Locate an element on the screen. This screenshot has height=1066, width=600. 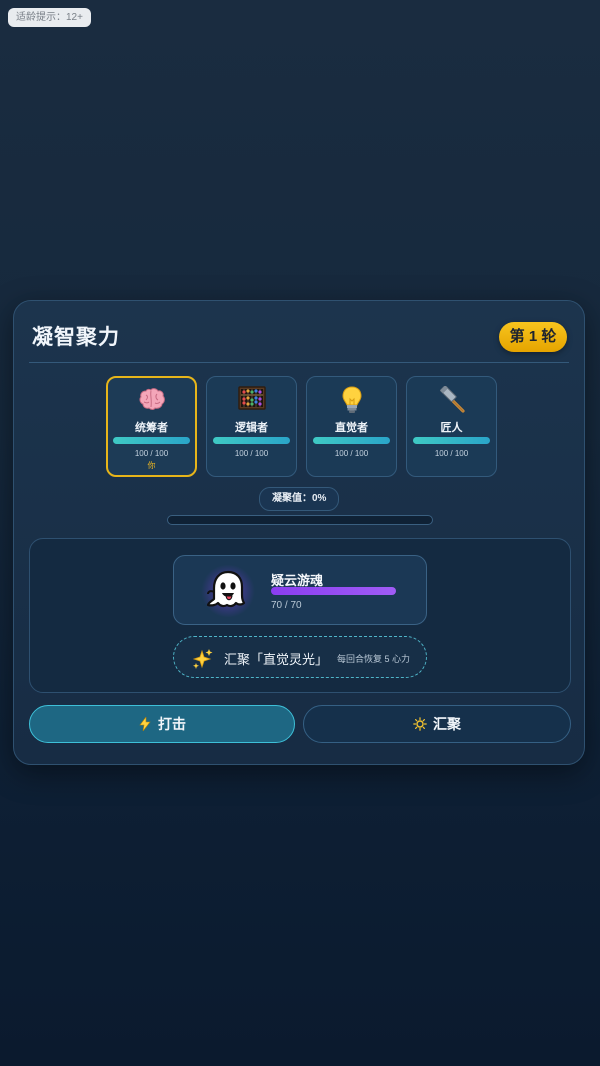
hero-name: 匠人 is located at coordinates (451, 428).